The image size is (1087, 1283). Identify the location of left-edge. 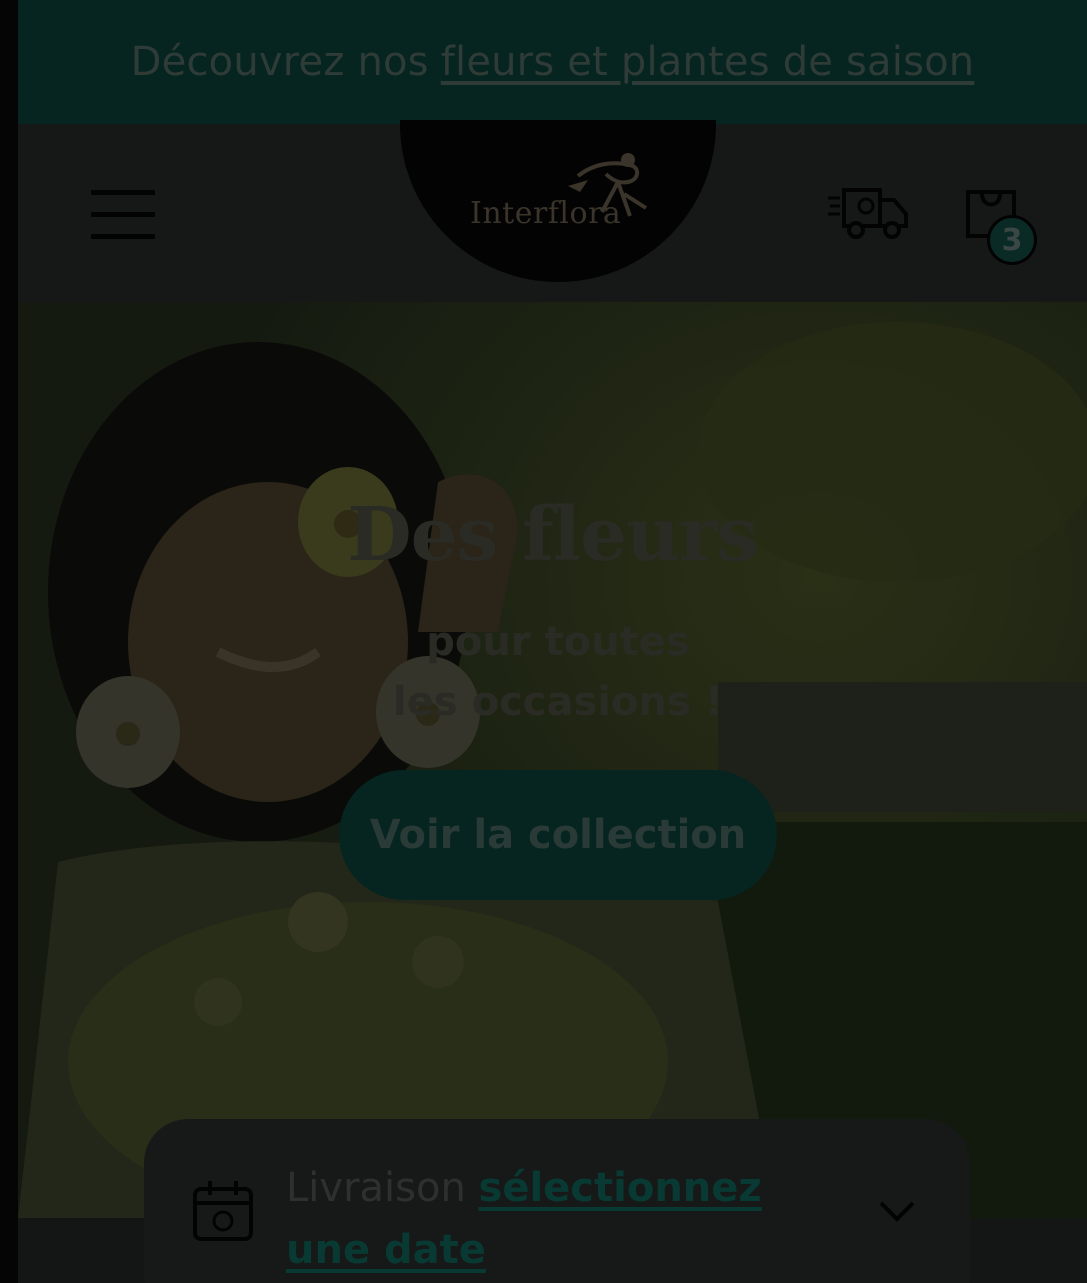
(9, 641).